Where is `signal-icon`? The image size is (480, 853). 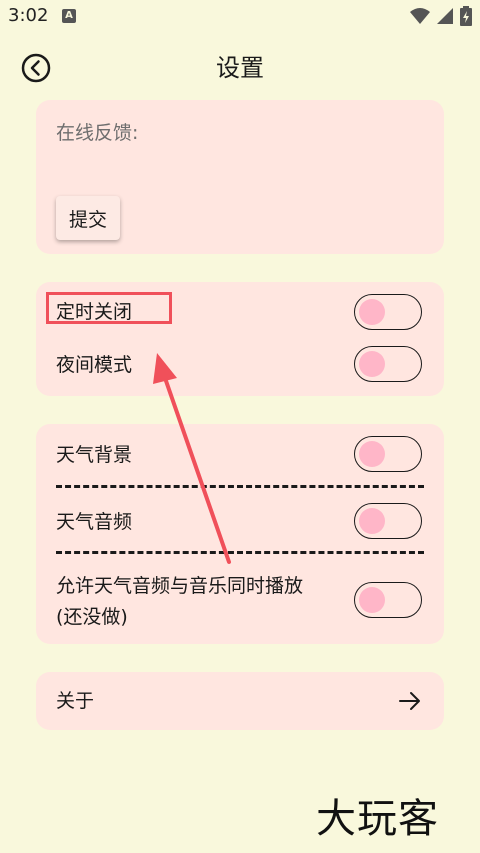 signal-icon is located at coordinates (445, 16).